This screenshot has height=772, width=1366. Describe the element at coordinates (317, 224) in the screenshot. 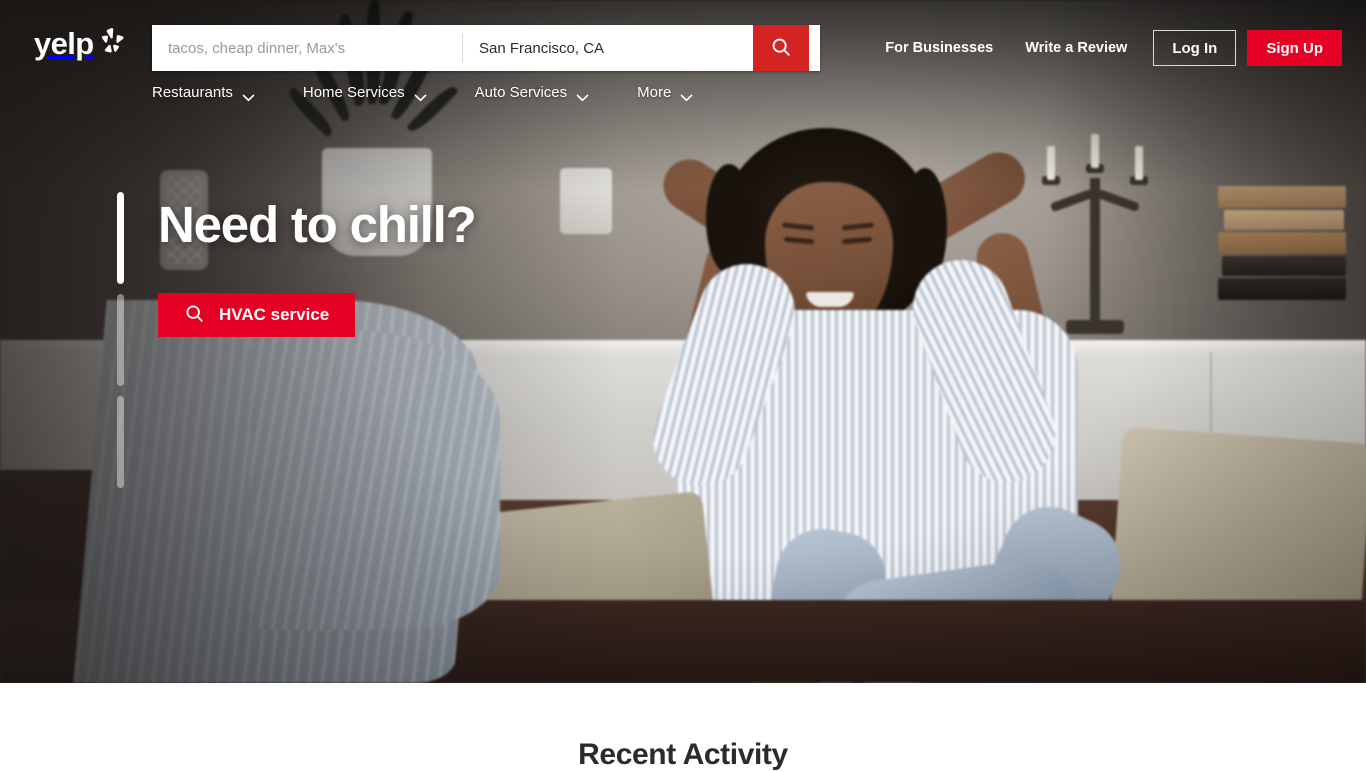

I see `hero-headline: Need to chill?` at that location.